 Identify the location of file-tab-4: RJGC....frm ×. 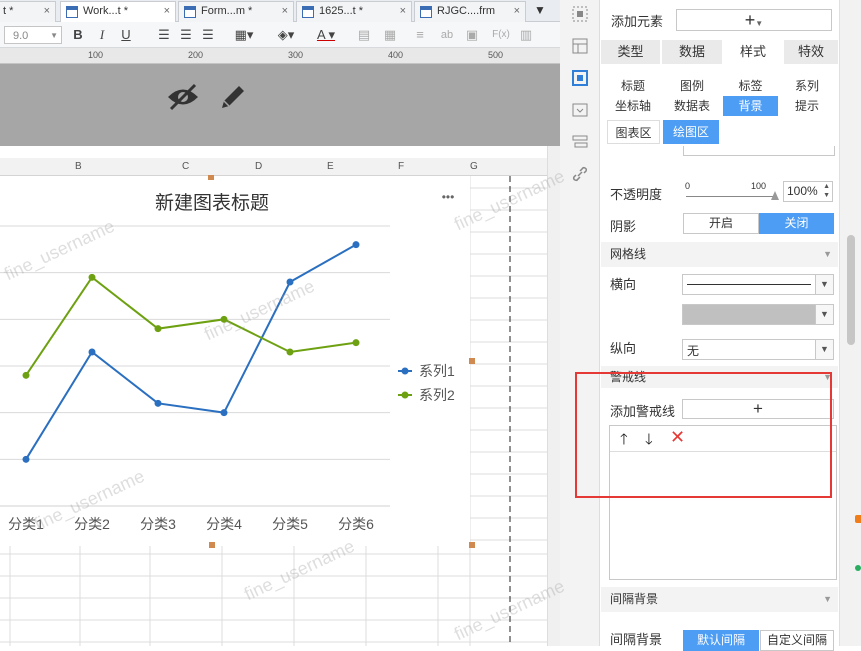
(470, 11).